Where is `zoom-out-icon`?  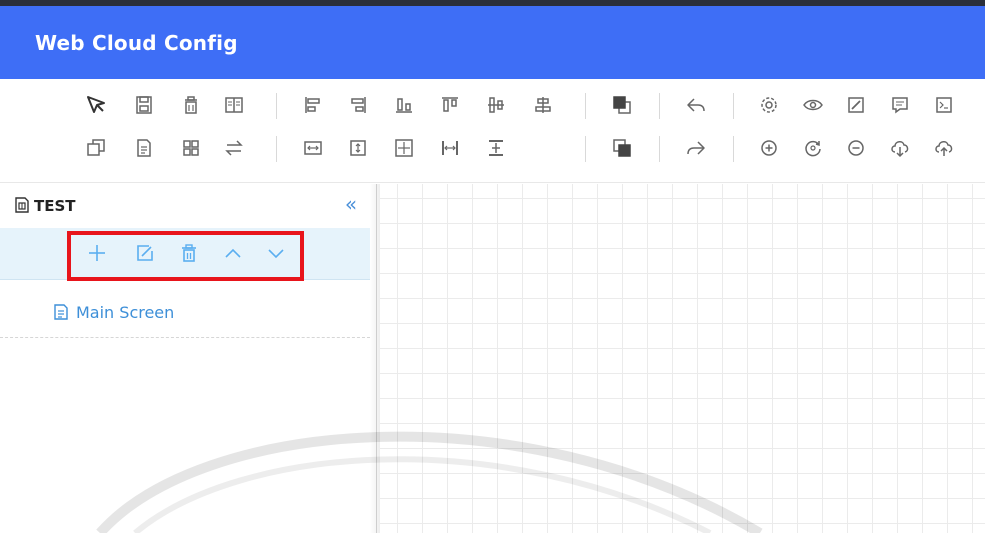
zoom-out-icon is located at coordinates (856, 148).